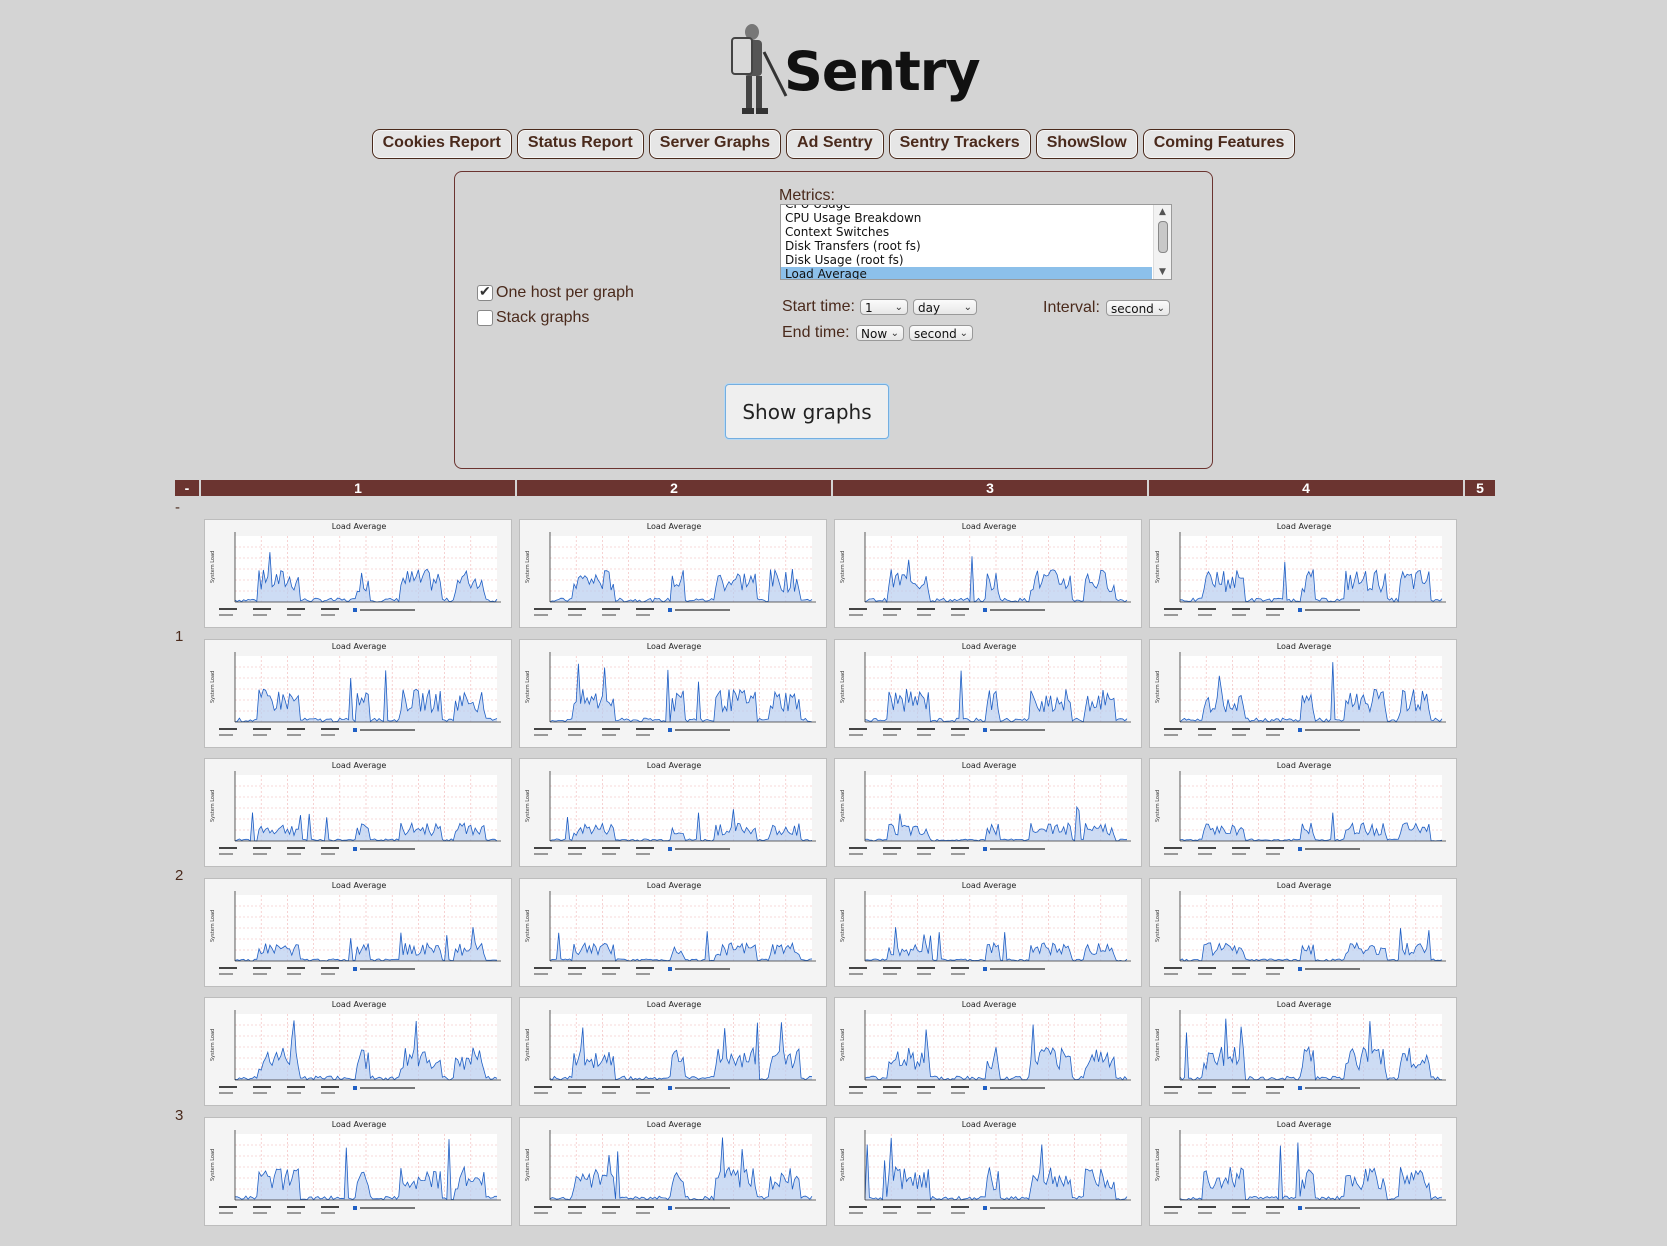  Describe the element at coordinates (835, 144) in the screenshot. I see `nav-ad-sentry: Ad Sentry` at that location.